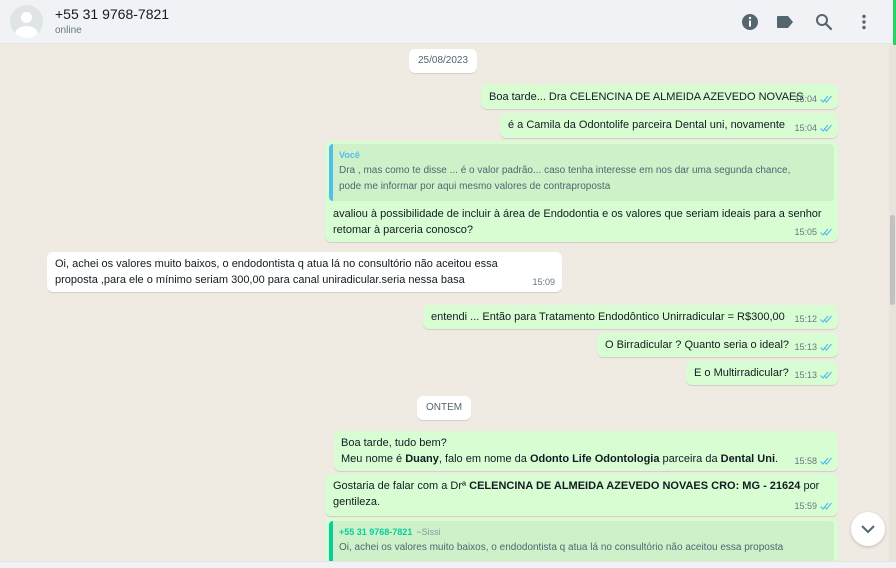 The height and width of the screenshot is (568, 896). What do you see at coordinates (428, 532) in the screenshot?
I see `quoted-author-pushname: ~Sissi` at bounding box center [428, 532].